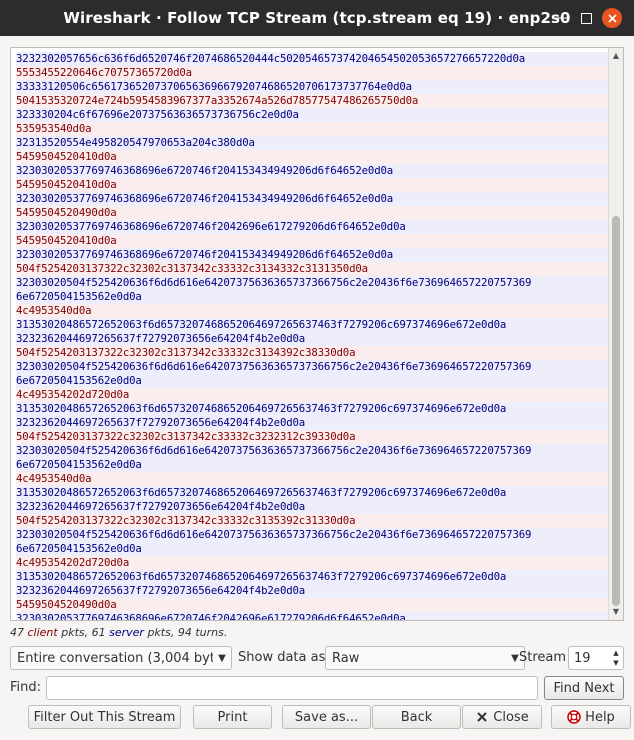  I want to click on back-label: Back, so click(416, 717).